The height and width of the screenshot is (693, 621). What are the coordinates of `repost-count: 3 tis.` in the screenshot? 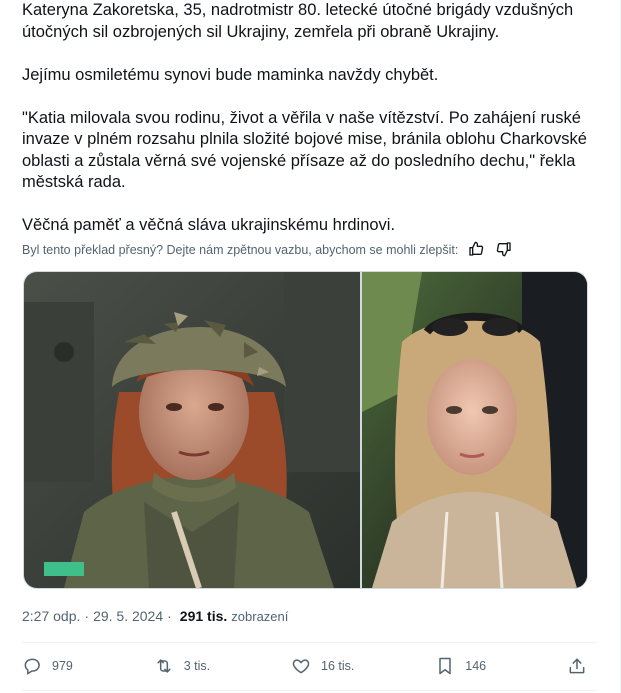 It's located at (197, 666).